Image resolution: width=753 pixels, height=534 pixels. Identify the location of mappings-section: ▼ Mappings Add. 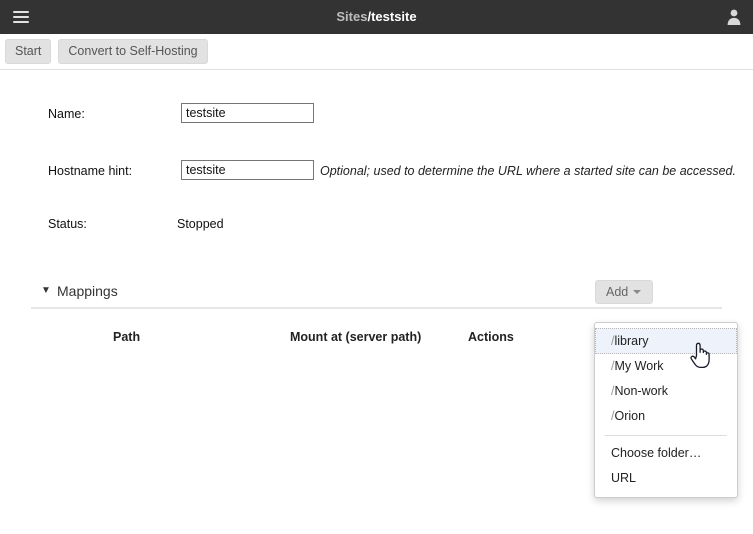
(376, 293).